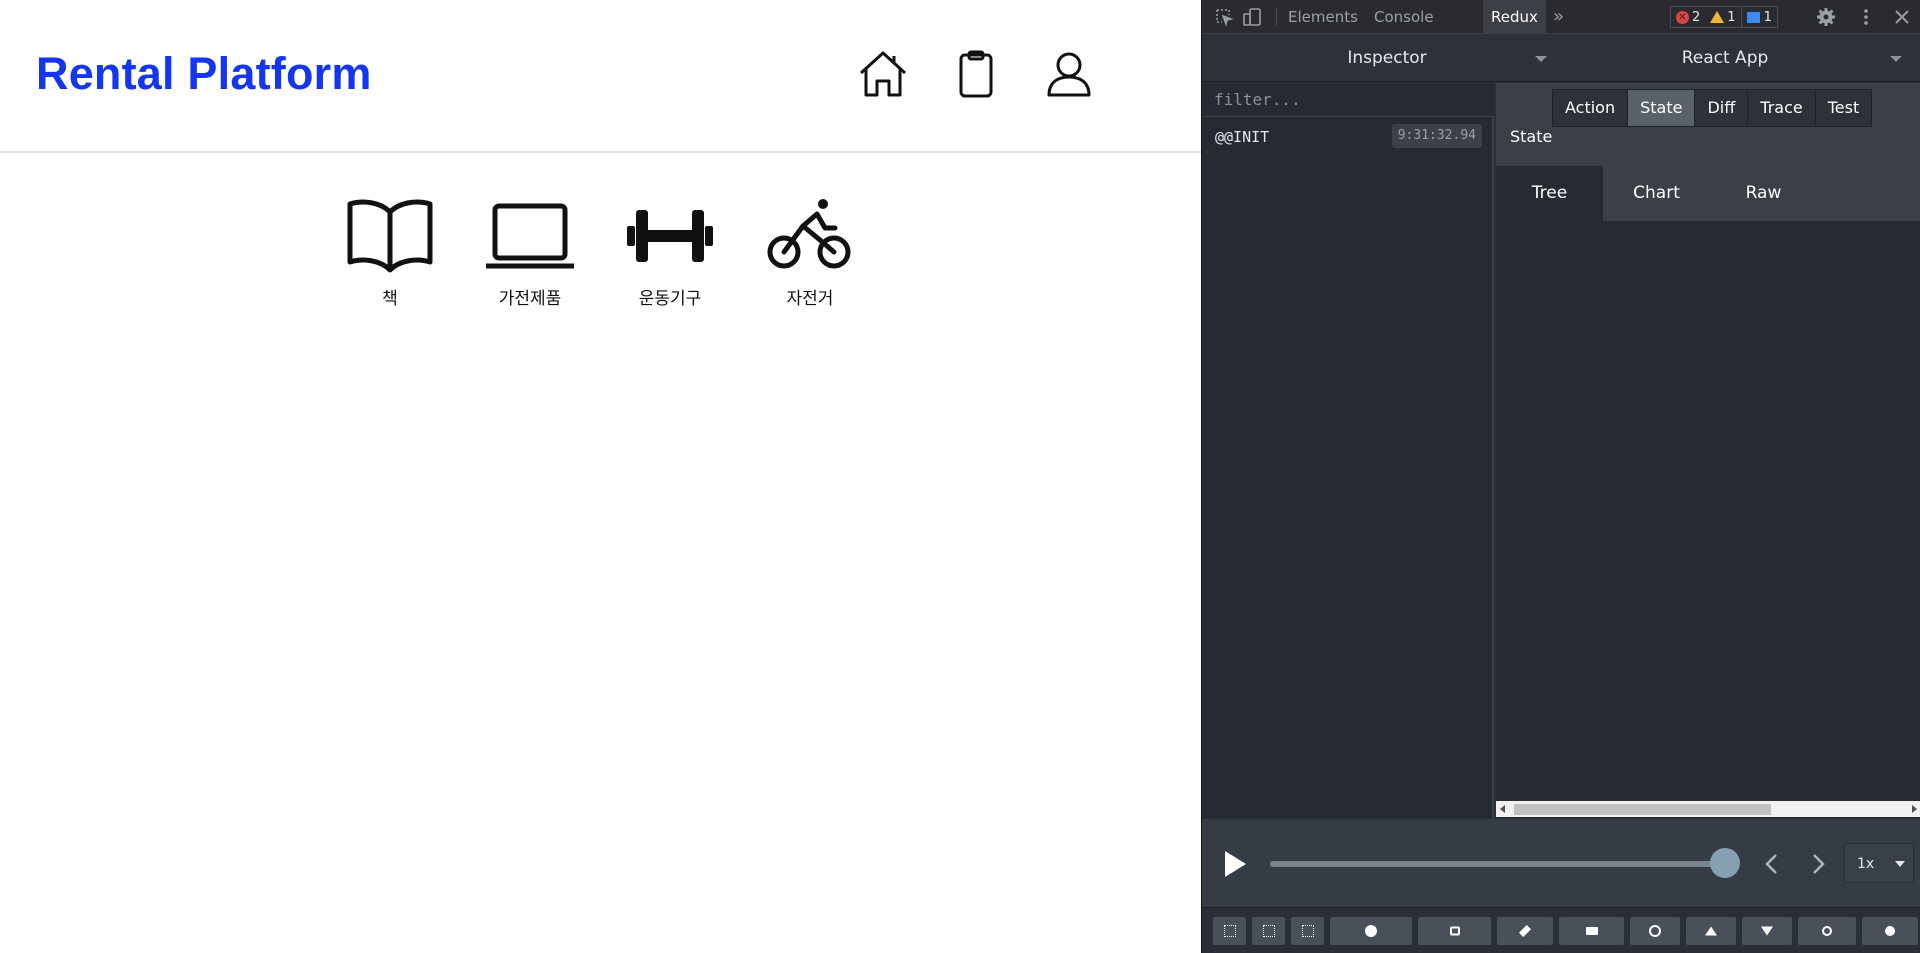 Image resolution: width=1920 pixels, height=953 pixels. Describe the element at coordinates (883, 74) in the screenshot. I see `home-icon` at that location.